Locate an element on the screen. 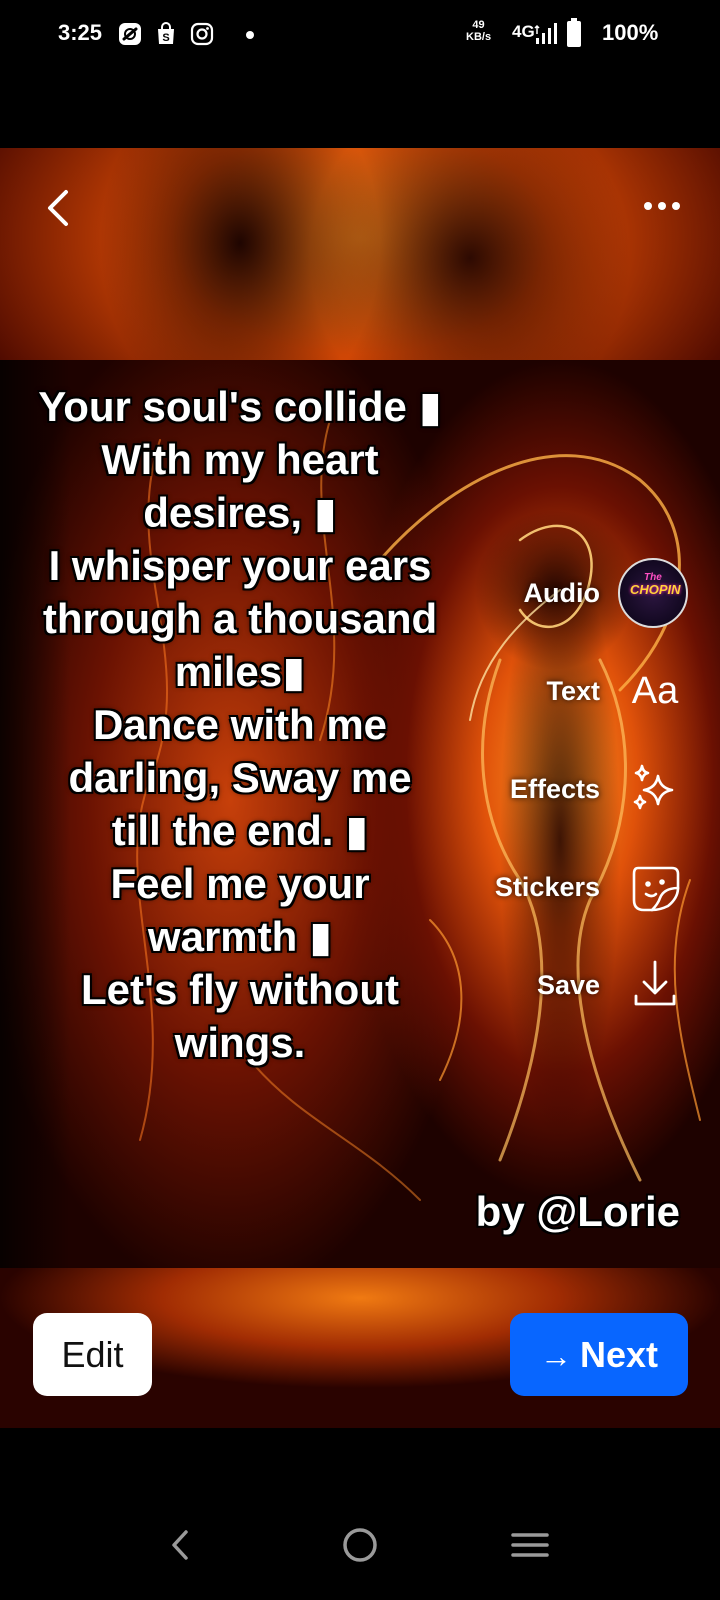 The width and height of the screenshot is (720, 1600). sparkles-icon is located at coordinates (653, 787).